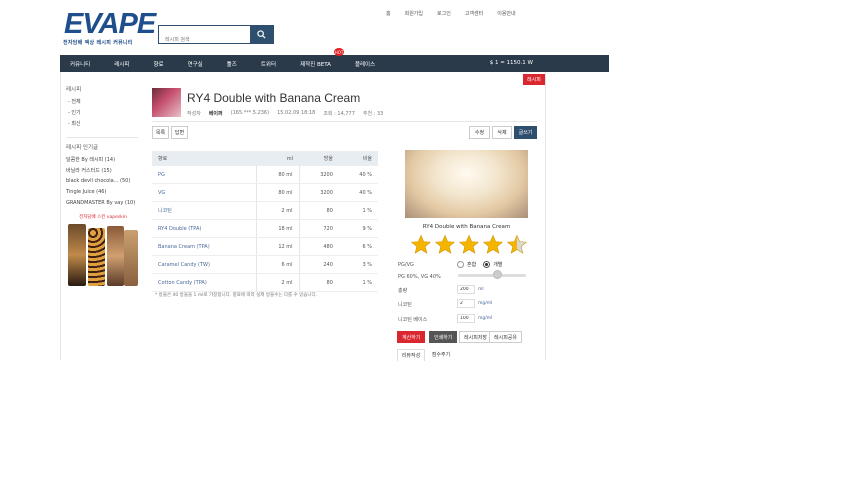  What do you see at coordinates (460, 264) in the screenshot?
I see `radio-mixed` at bounding box center [460, 264].